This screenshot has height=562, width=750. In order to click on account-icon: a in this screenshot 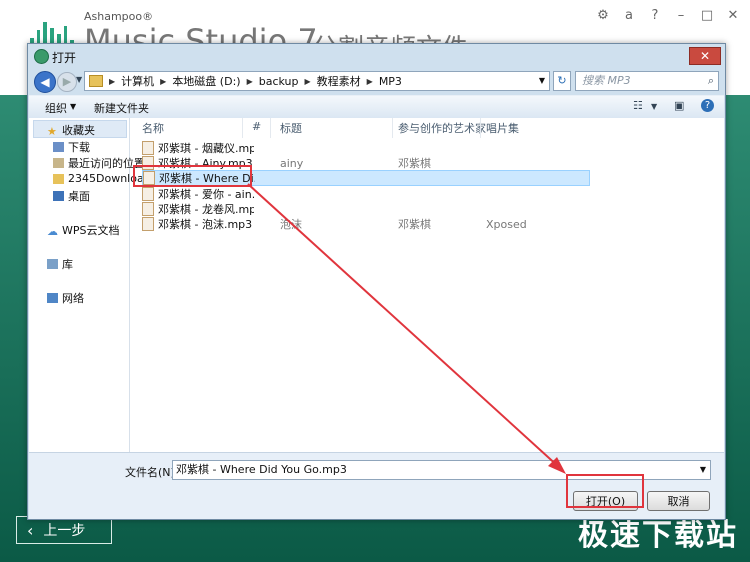, I will do `click(629, 15)`.